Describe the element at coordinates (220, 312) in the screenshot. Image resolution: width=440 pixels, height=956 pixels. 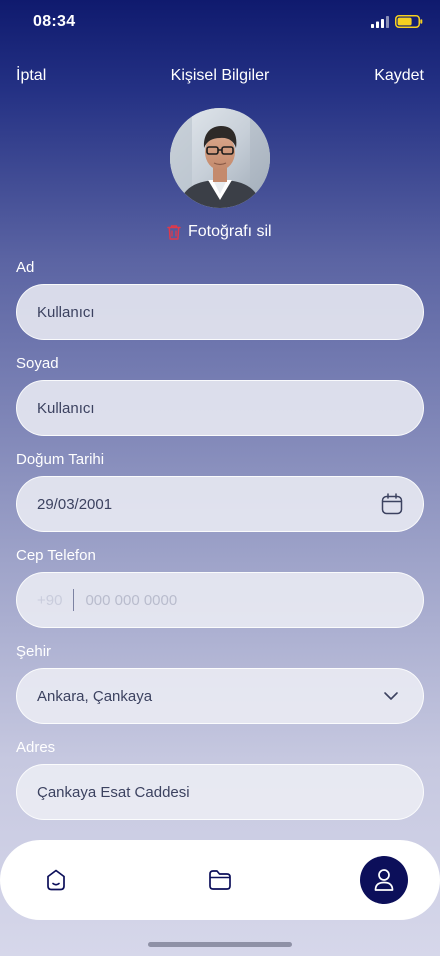
I see `first-name-field: Kullanıcı` at that location.